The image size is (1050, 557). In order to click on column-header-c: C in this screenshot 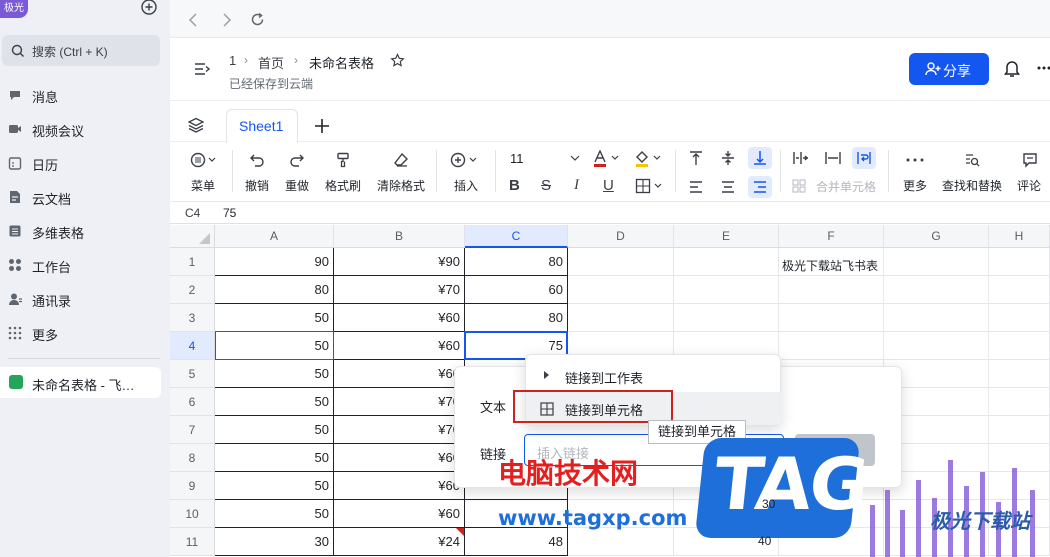, I will do `click(516, 236)`.